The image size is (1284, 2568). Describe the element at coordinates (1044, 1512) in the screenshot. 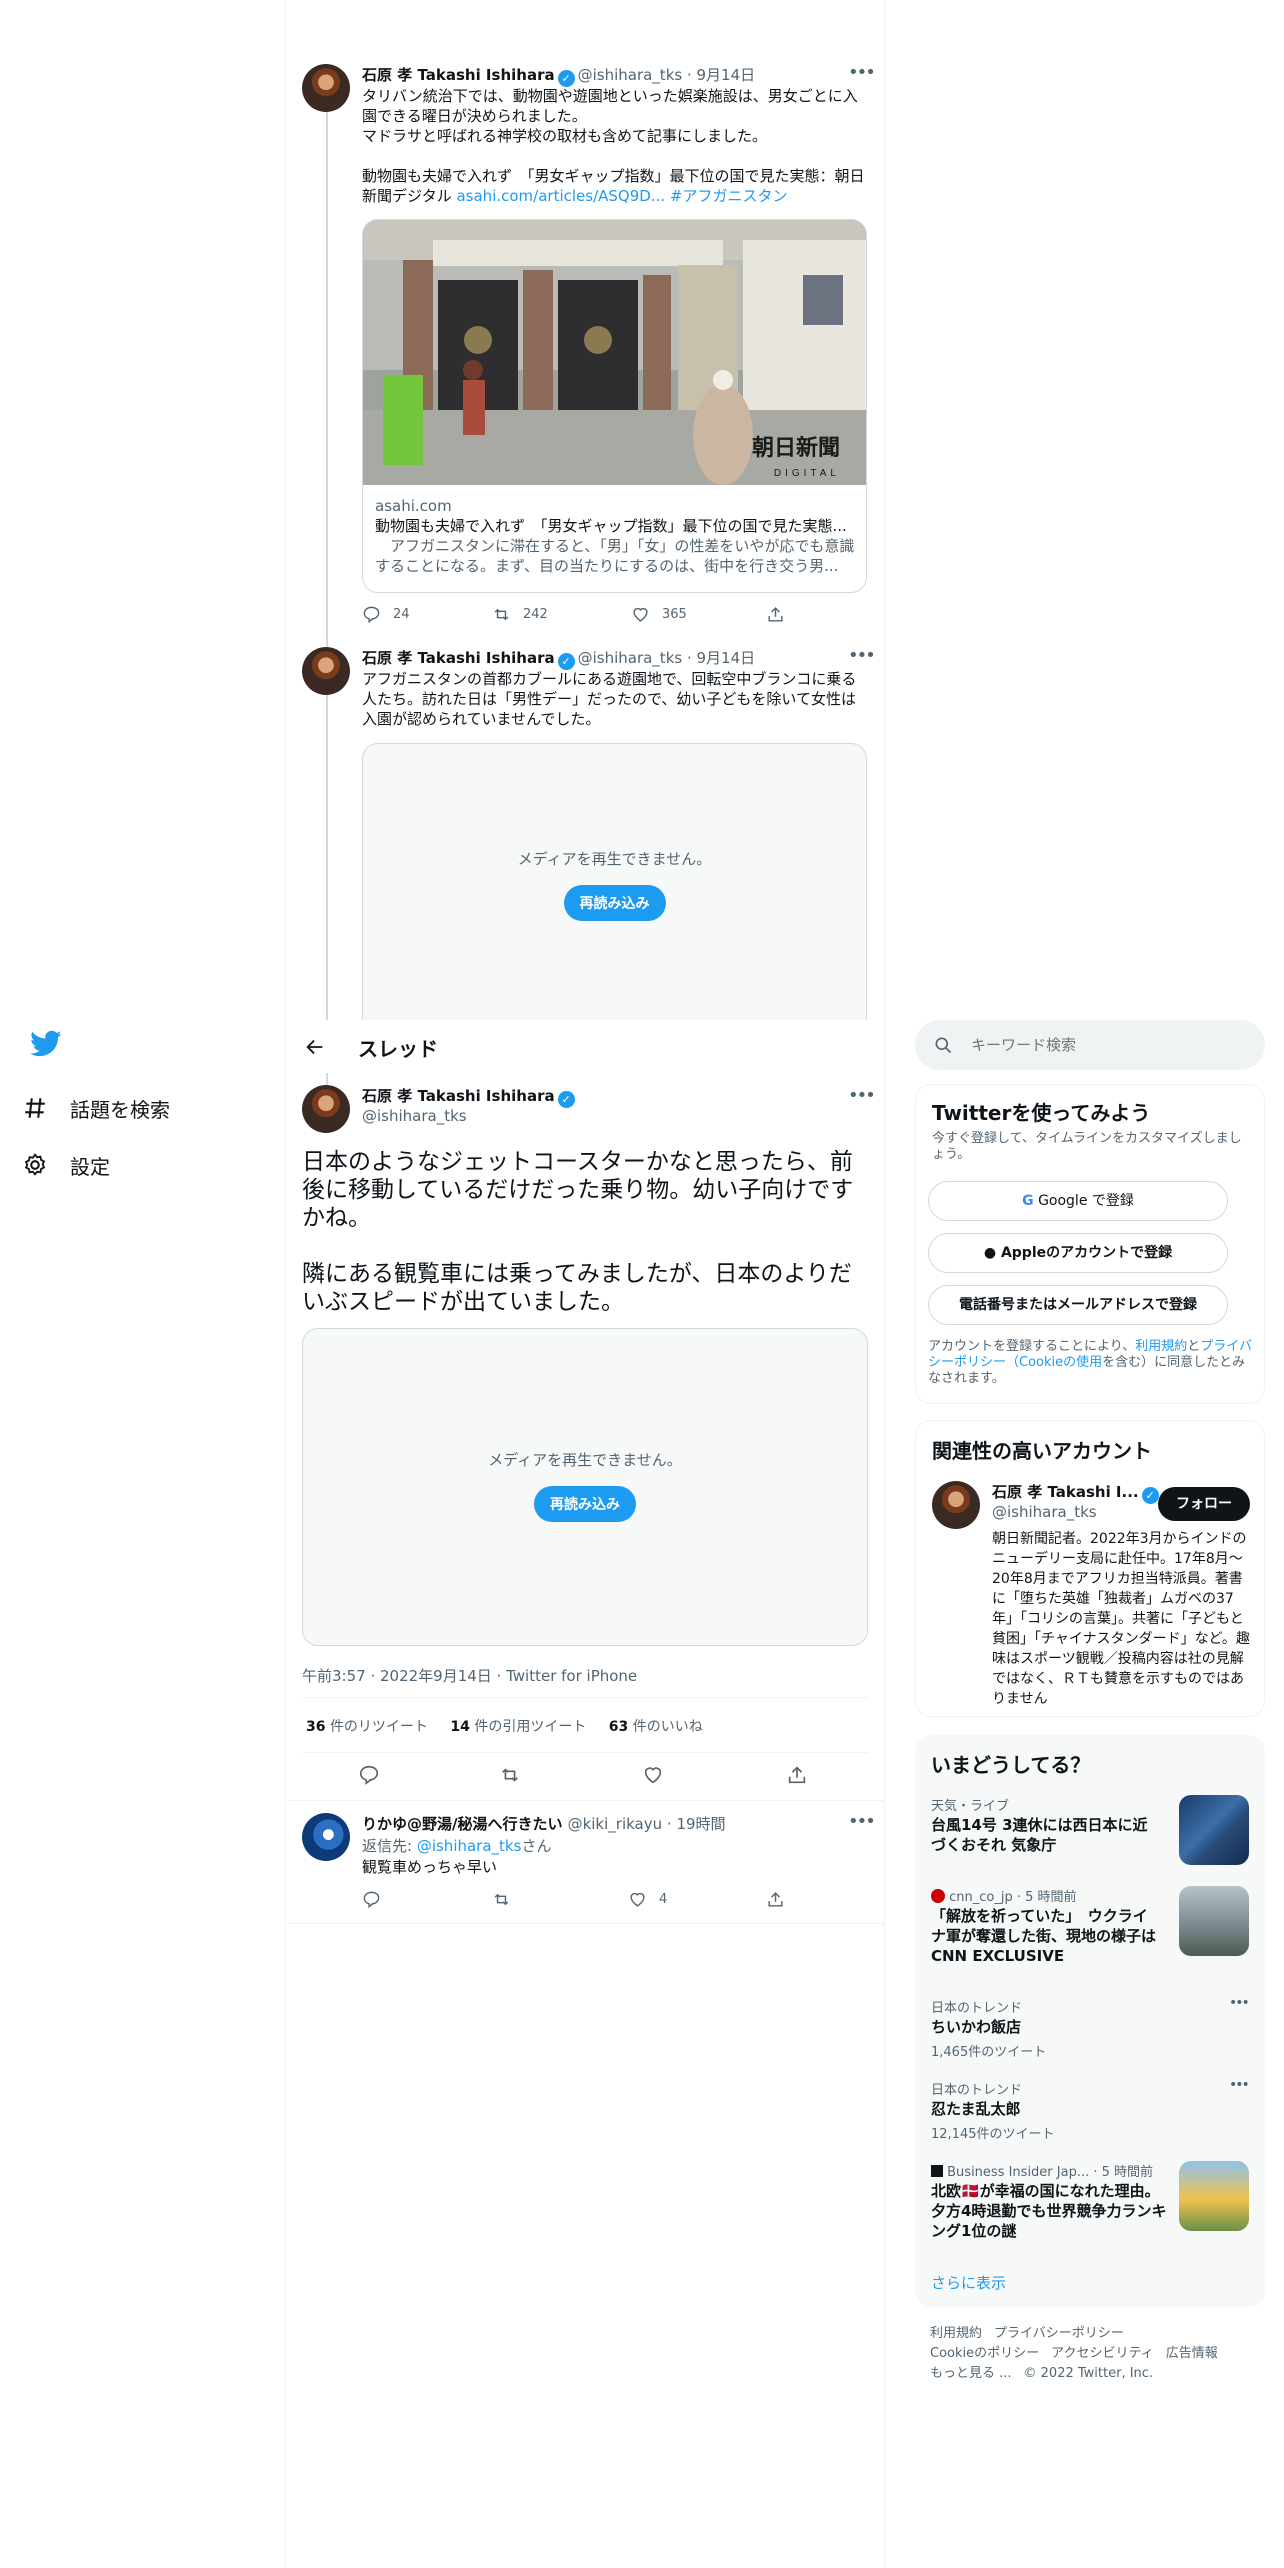

I see `account-handle: @ishihara_tks` at that location.